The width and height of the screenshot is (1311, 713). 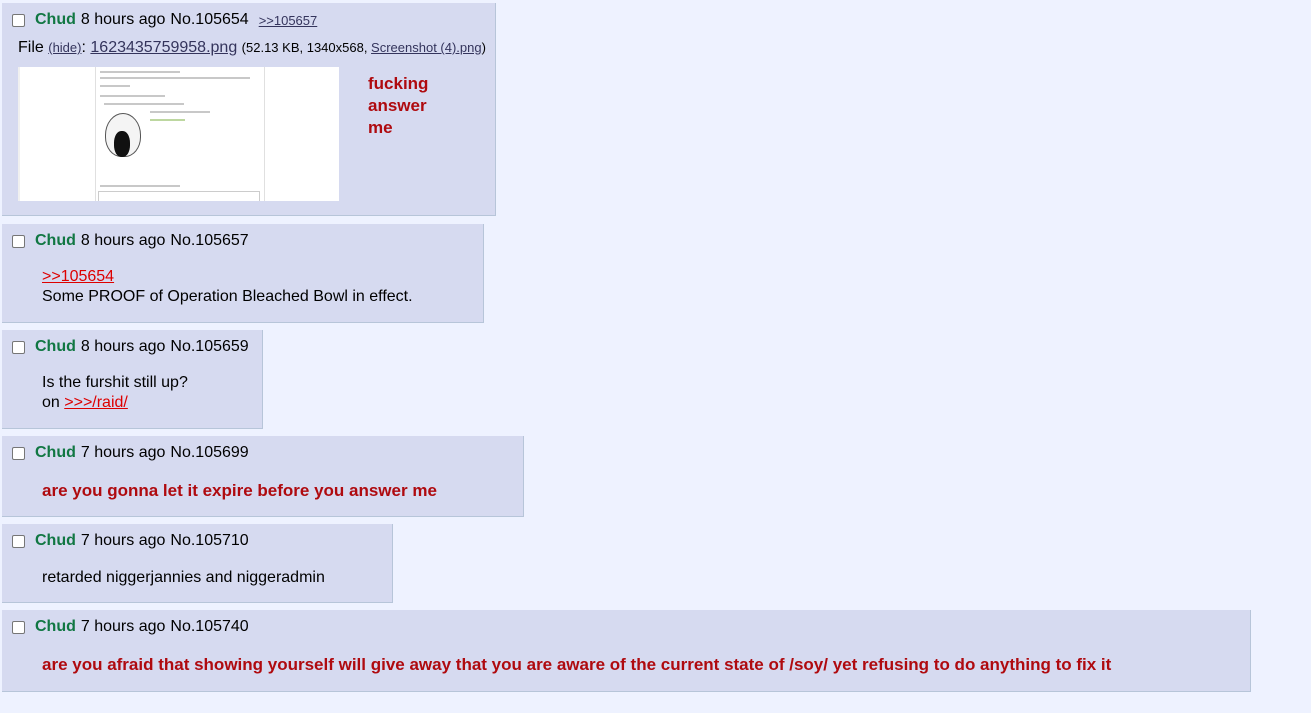 I want to click on post-info: Chud 7 hours ago No.105740, so click(x=130, y=627).